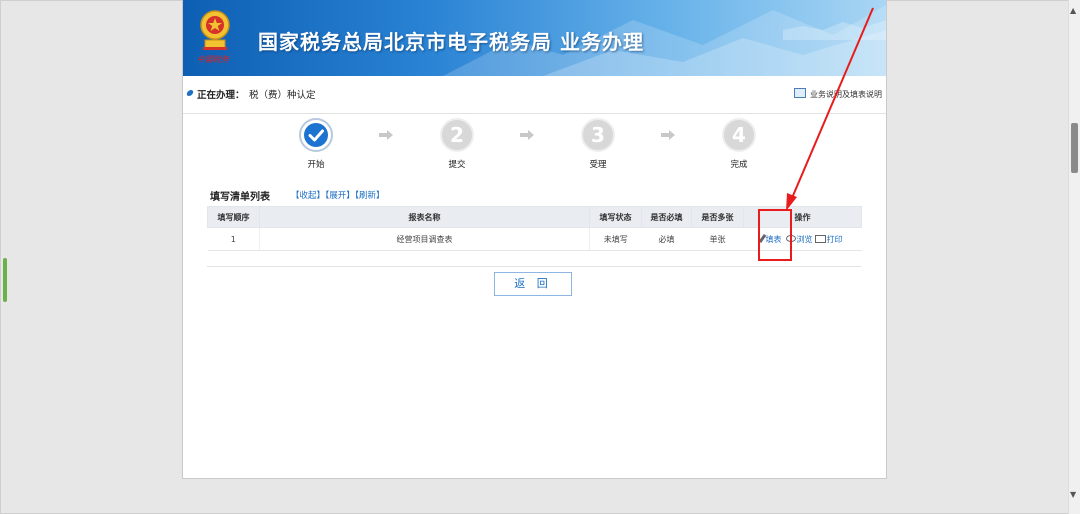  I want to click on step-label: 开始, so click(316, 165).